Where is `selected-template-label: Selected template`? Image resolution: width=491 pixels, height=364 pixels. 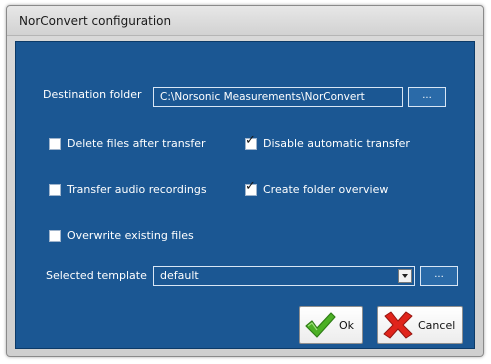 selected-template-label: Selected template is located at coordinates (96, 275).